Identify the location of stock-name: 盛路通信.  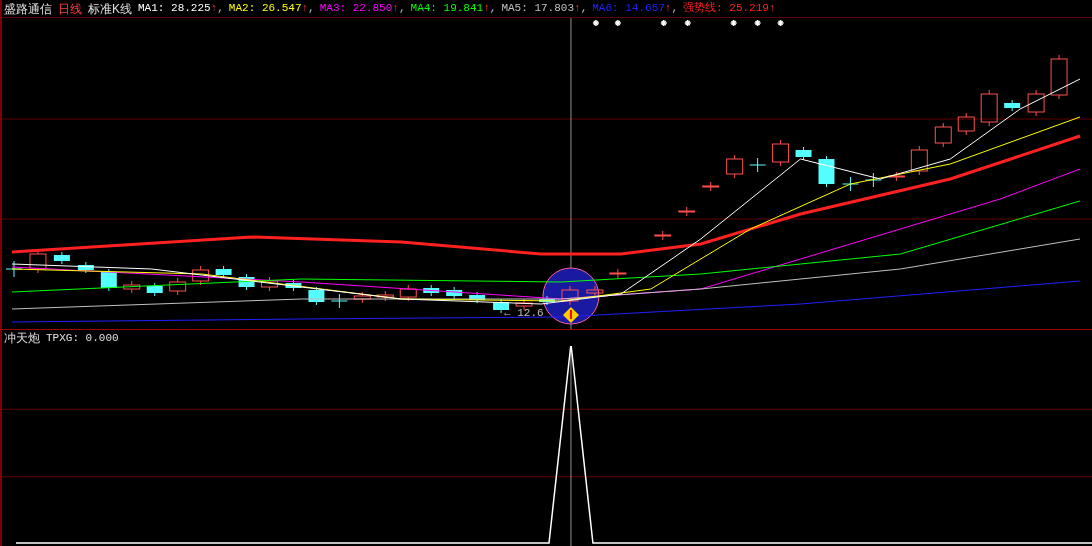
(28, 8).